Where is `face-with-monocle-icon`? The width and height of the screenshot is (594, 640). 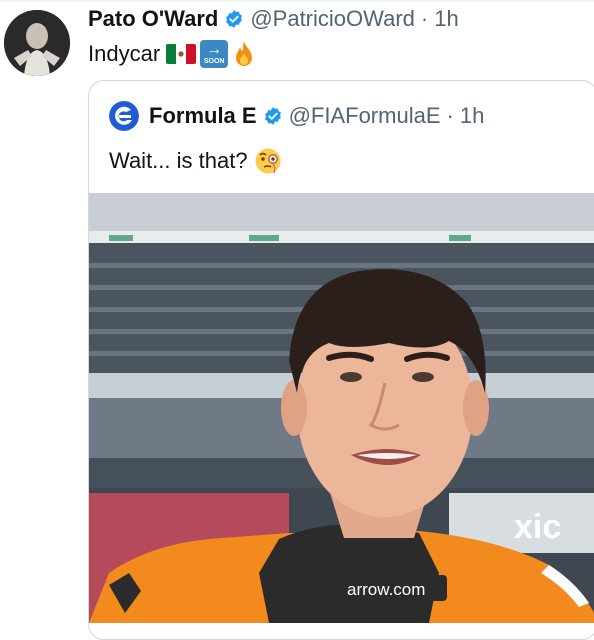
face-with-monocle-icon is located at coordinates (268, 161).